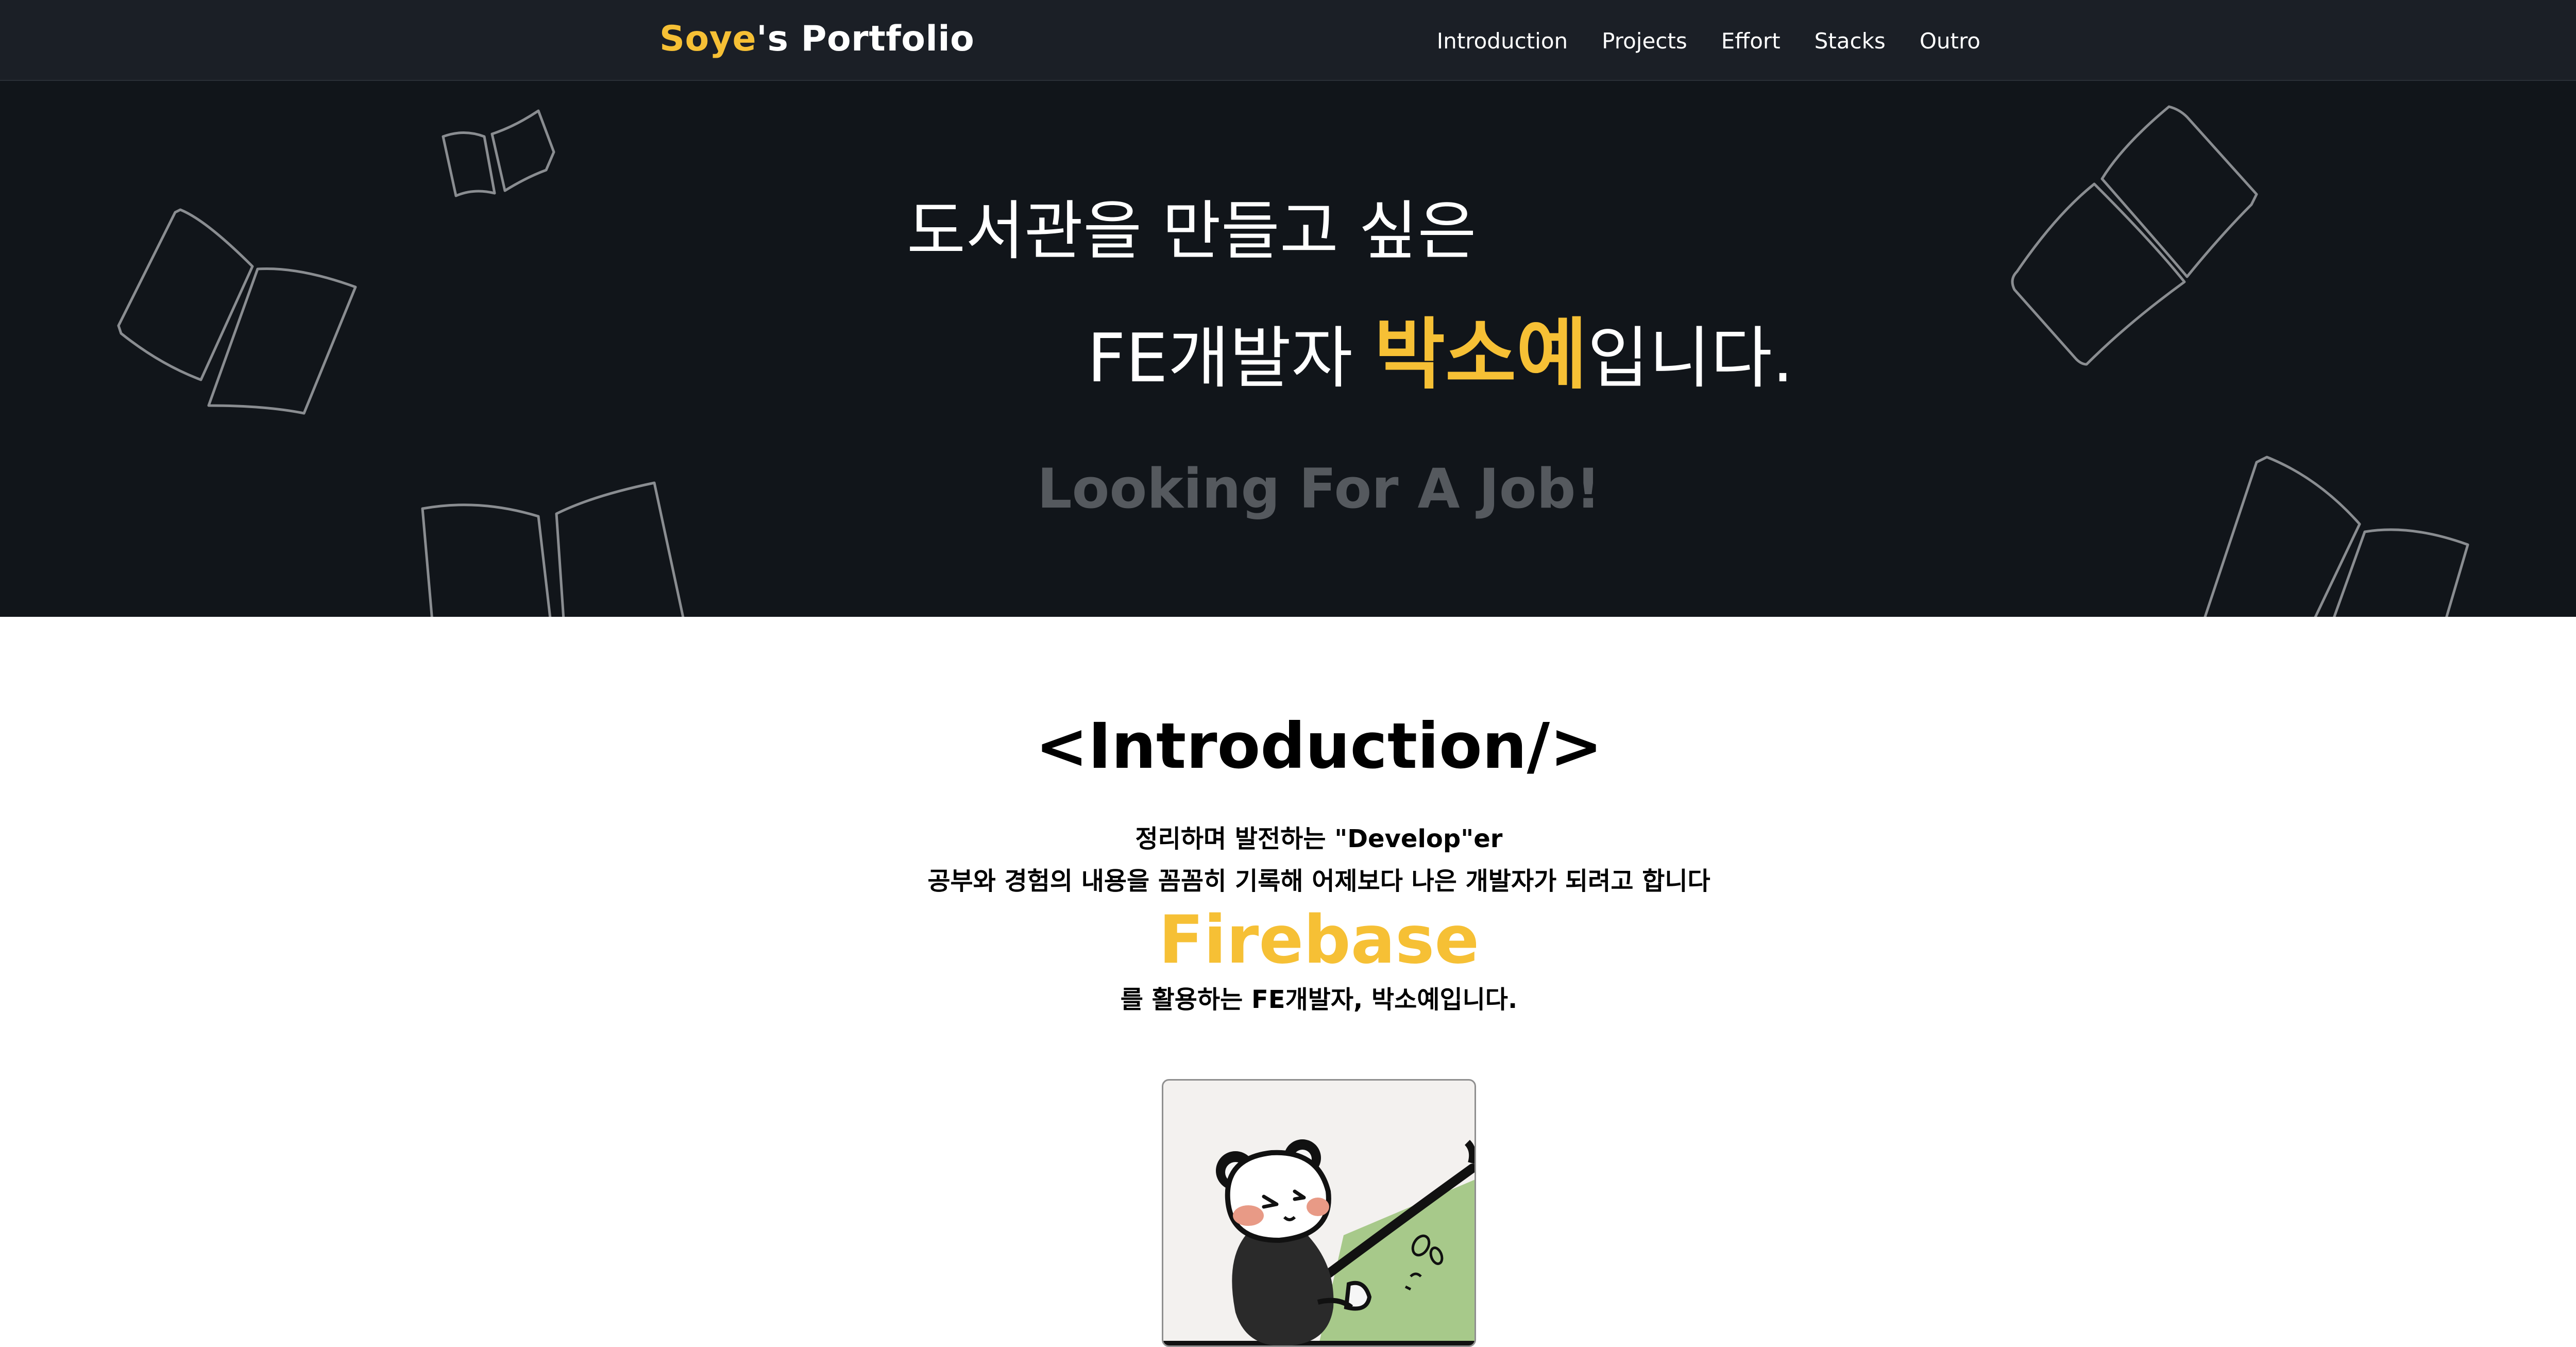 This screenshot has height=1347, width=2576. I want to click on hero-headline-line2: FE개발자 박소예입니다., so click(1440, 348).